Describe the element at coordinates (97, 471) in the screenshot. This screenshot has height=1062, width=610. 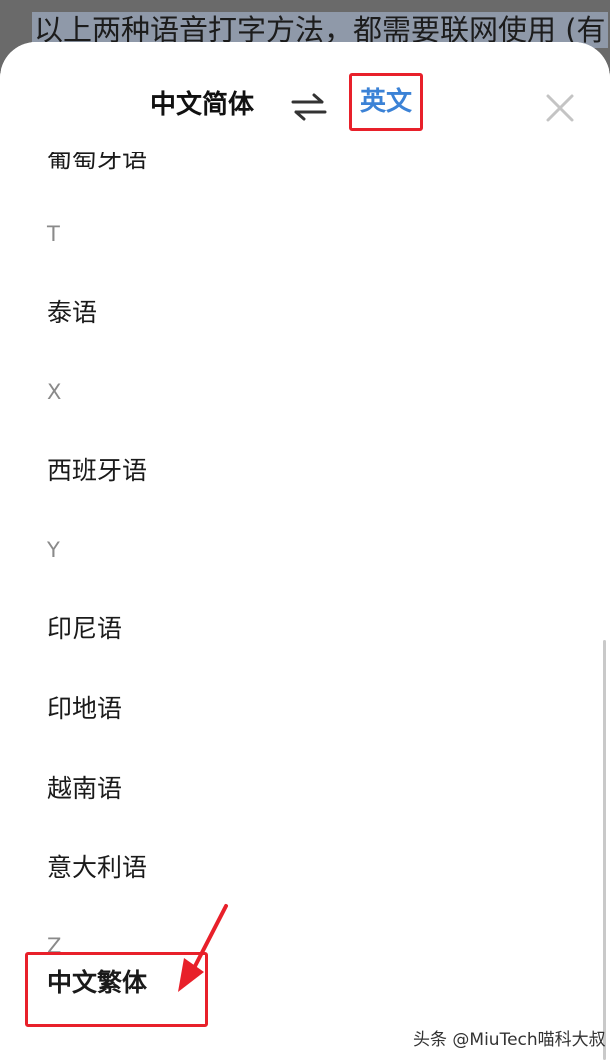
I see `language-item-spanish: 西班牙语` at that location.